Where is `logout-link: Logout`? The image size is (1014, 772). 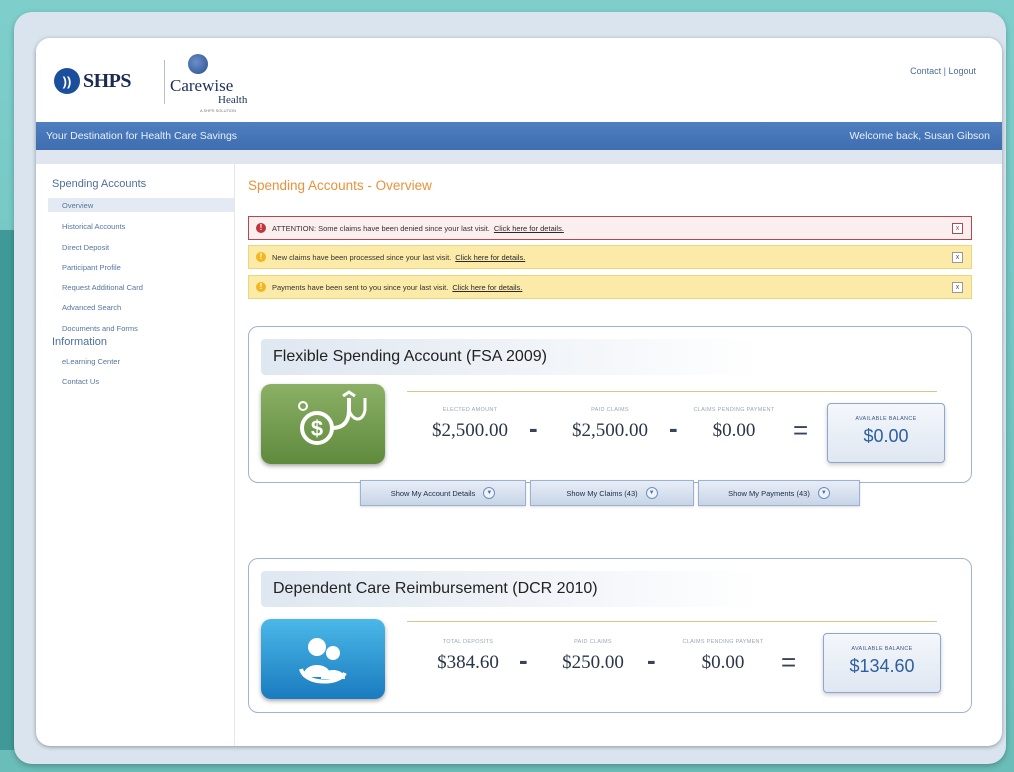
logout-link: Logout is located at coordinates (962, 71).